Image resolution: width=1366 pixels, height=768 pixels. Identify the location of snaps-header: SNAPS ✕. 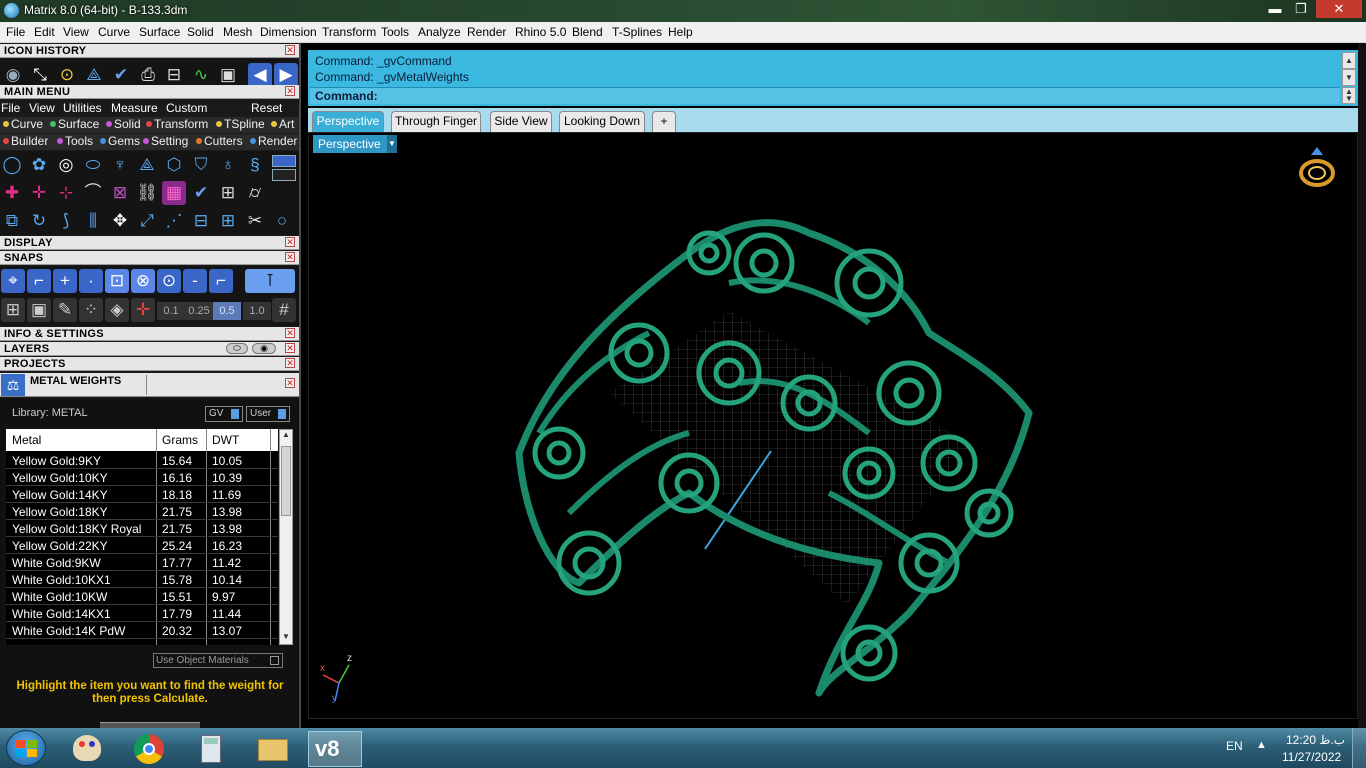
(149, 258).